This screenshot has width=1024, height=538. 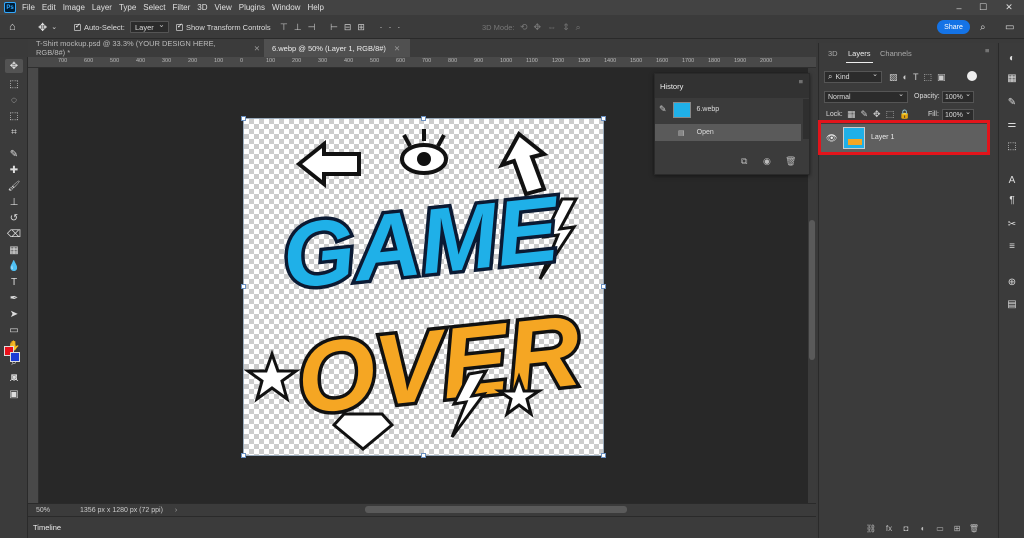 I want to click on close-icon: ✕, so click(x=1009, y=7).